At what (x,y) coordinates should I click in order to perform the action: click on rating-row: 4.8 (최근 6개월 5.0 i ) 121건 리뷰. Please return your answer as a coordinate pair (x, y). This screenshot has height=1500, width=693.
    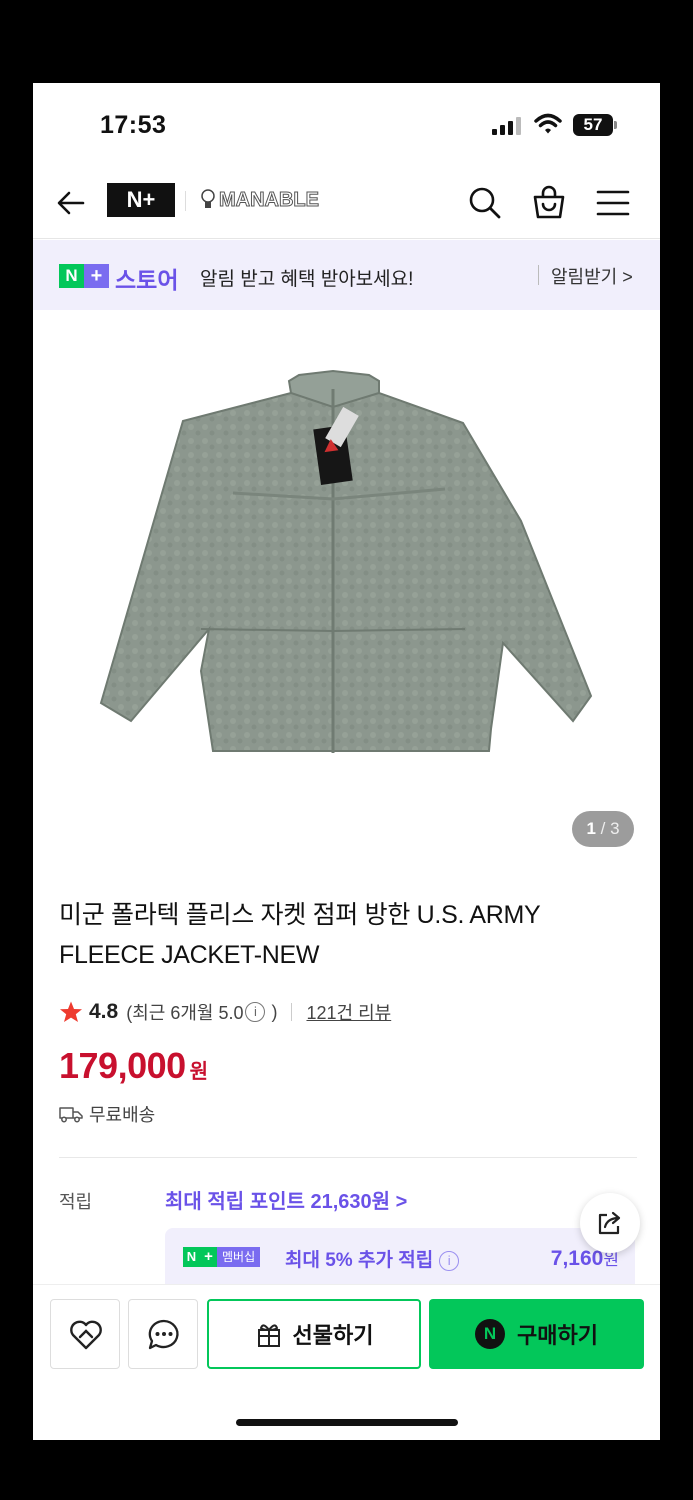
    Looking at the image, I should click on (225, 1012).